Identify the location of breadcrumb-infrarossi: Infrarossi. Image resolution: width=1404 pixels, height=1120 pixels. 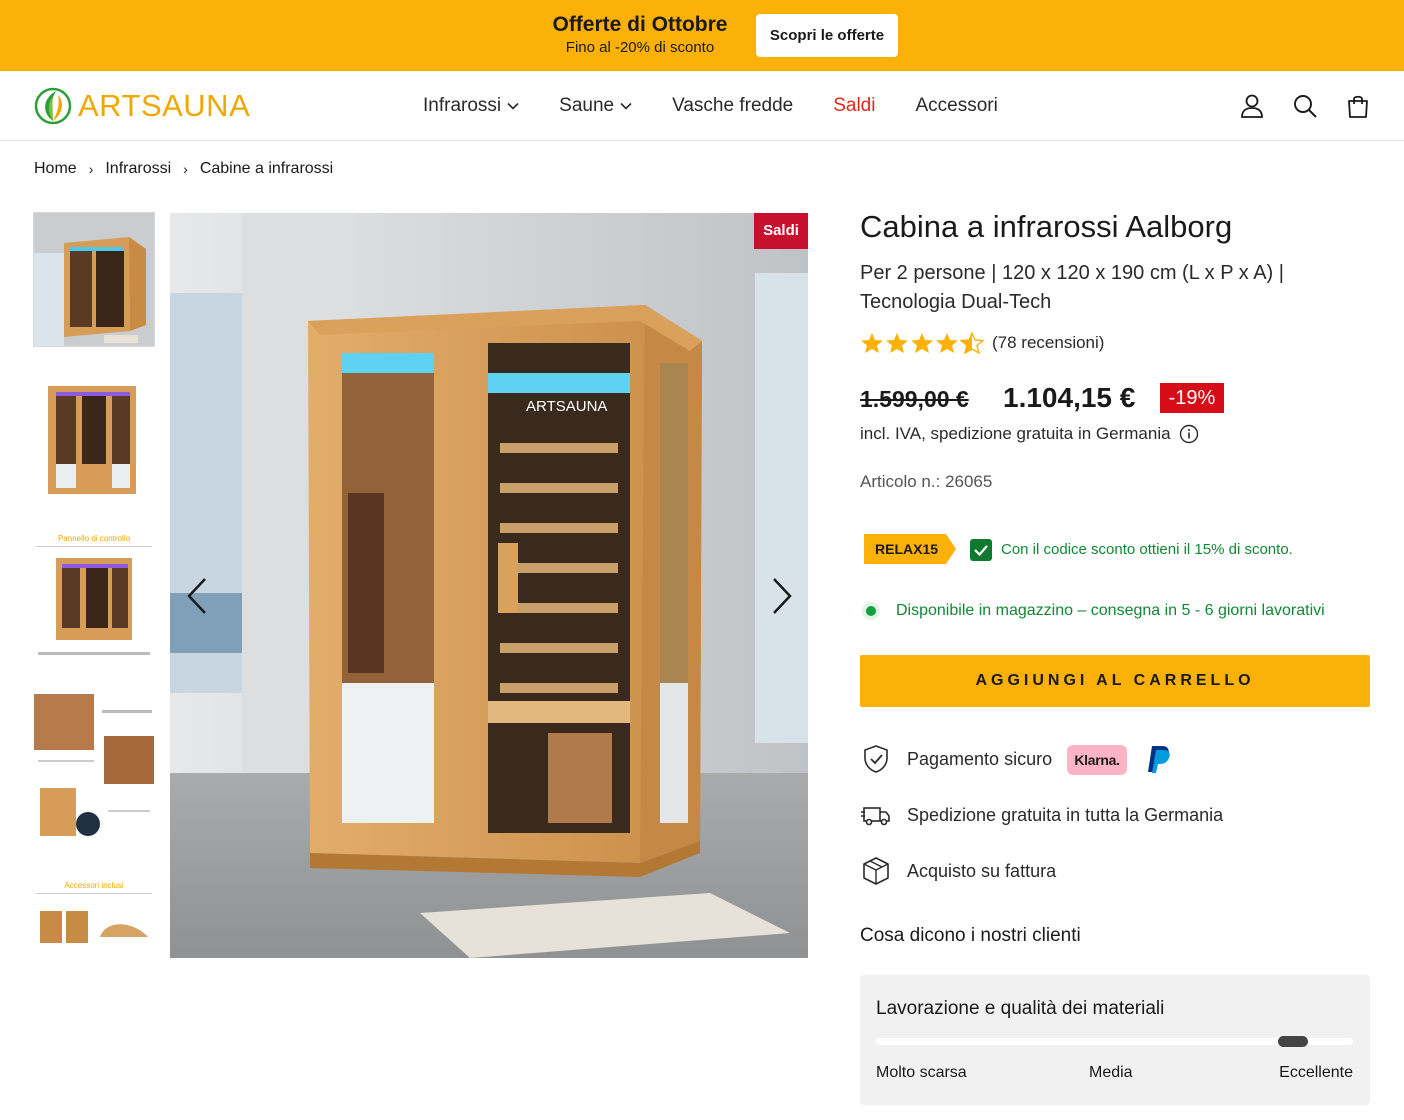
(138, 169).